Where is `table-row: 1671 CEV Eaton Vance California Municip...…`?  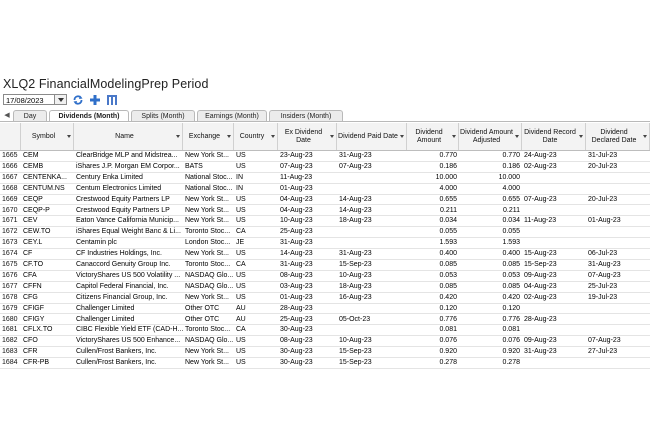
table-row: 1671 CEV Eaton Vance California Municip...… is located at coordinates (325, 222).